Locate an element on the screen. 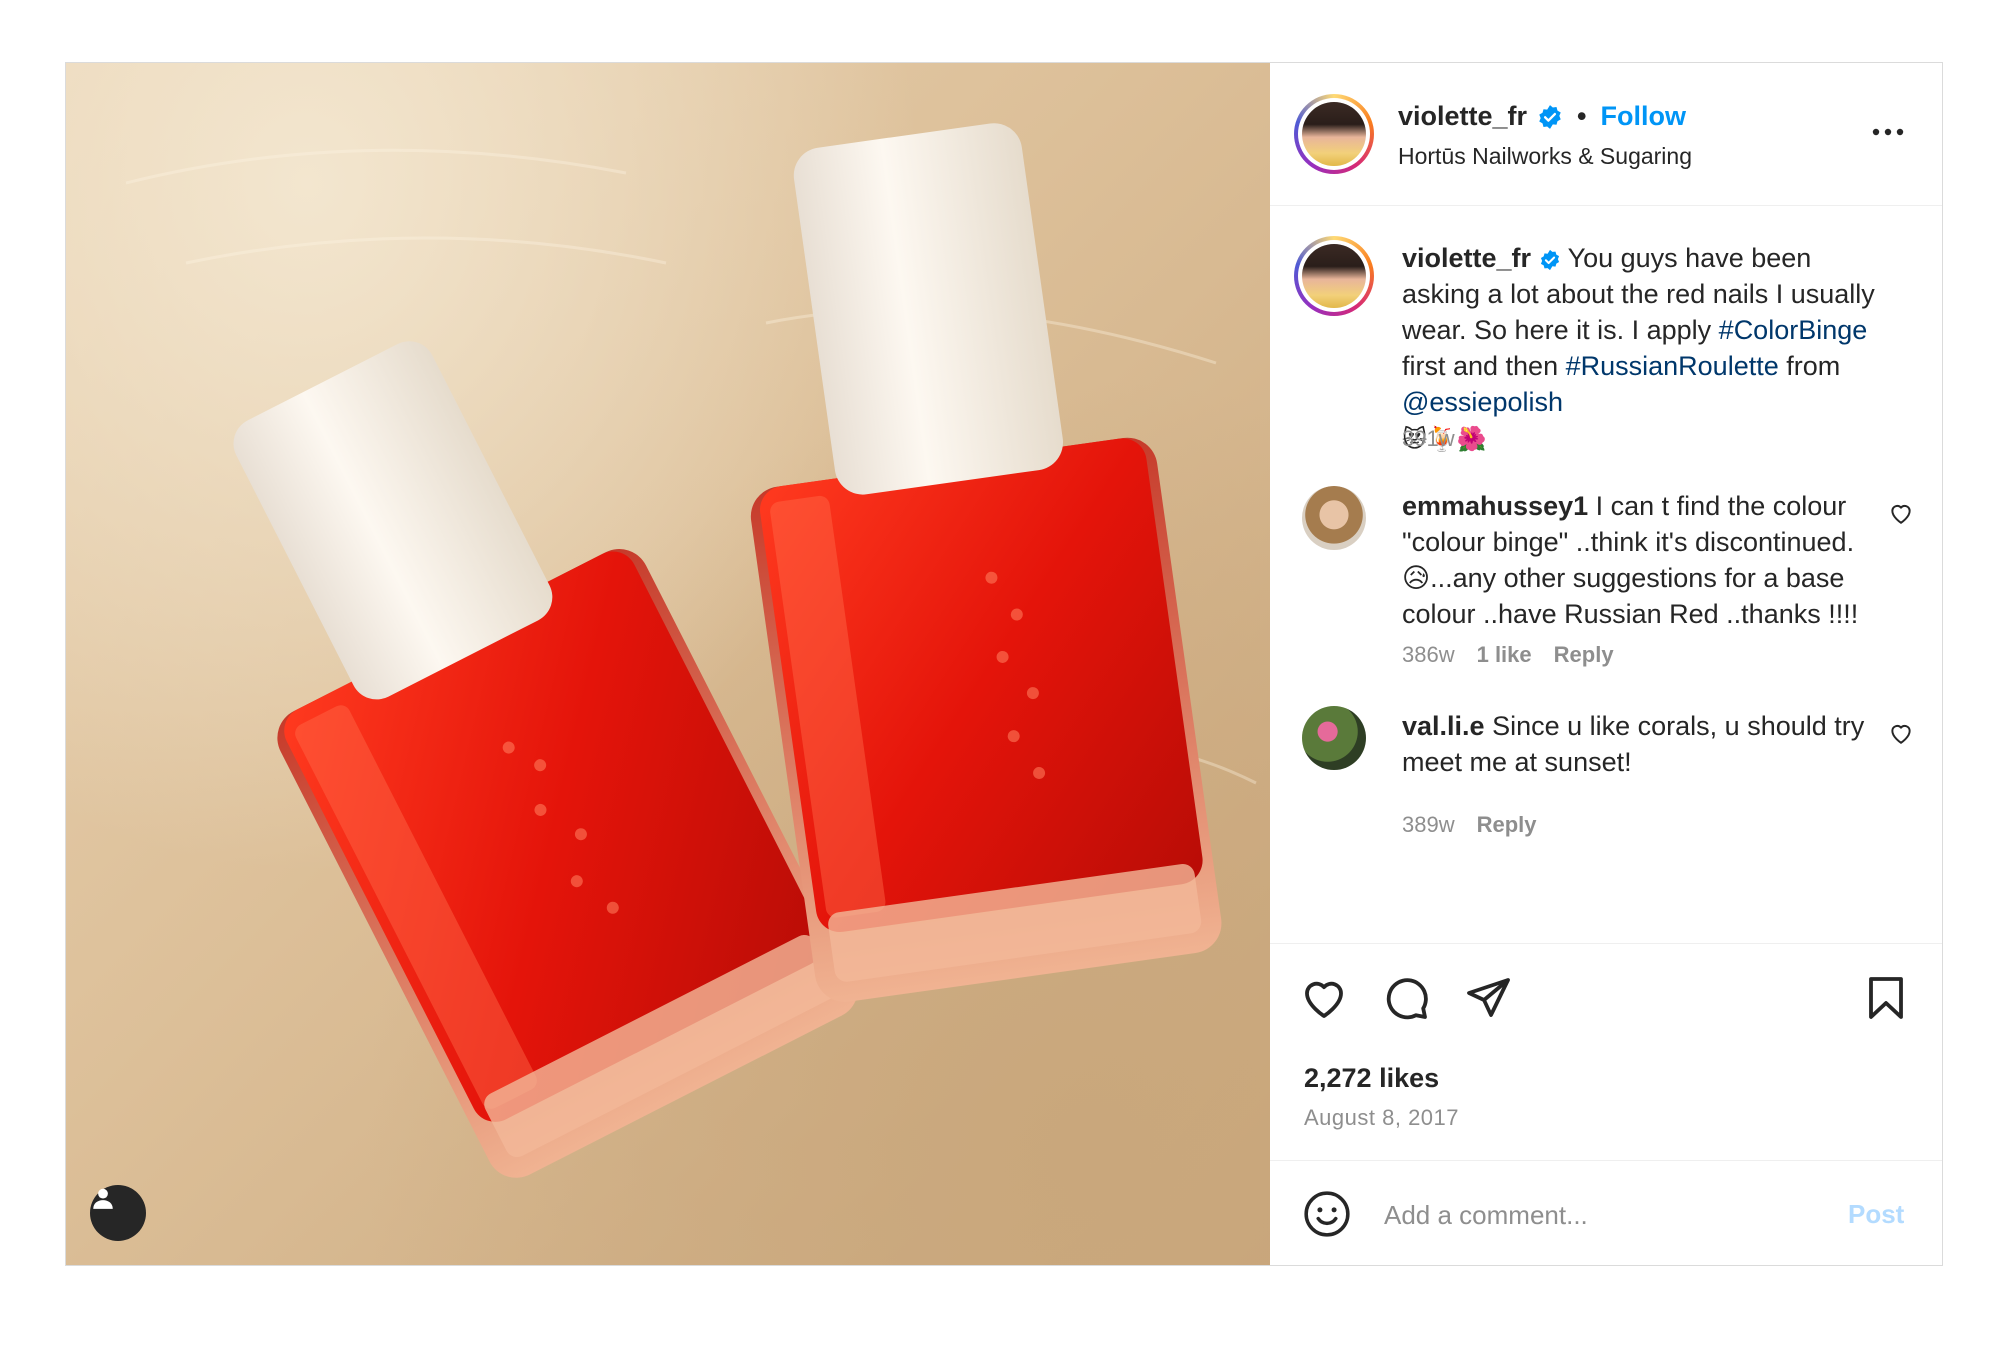 This screenshot has height=1352, width=2009. mention-link: @essiepolish is located at coordinates (1482, 402).